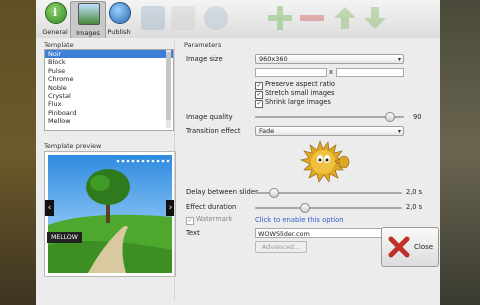  I want to click on image-size-label: Image size, so click(204, 59).